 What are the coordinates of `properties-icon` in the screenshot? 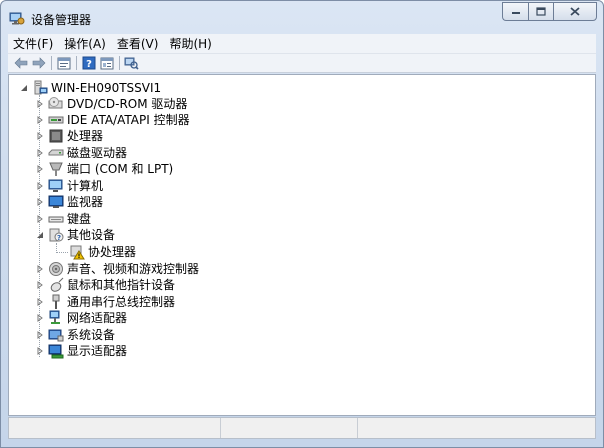 It's located at (63, 63).